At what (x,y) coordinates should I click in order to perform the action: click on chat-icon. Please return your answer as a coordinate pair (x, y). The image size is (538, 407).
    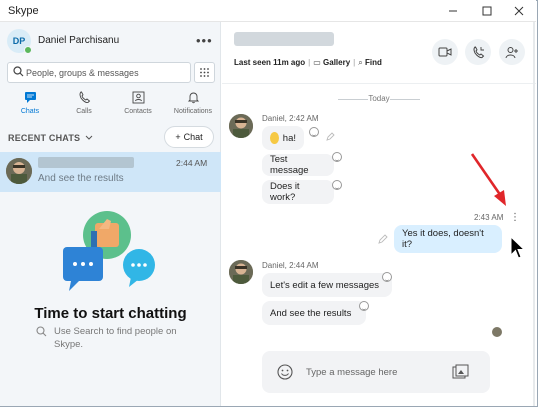
    Looking at the image, I should click on (30, 97).